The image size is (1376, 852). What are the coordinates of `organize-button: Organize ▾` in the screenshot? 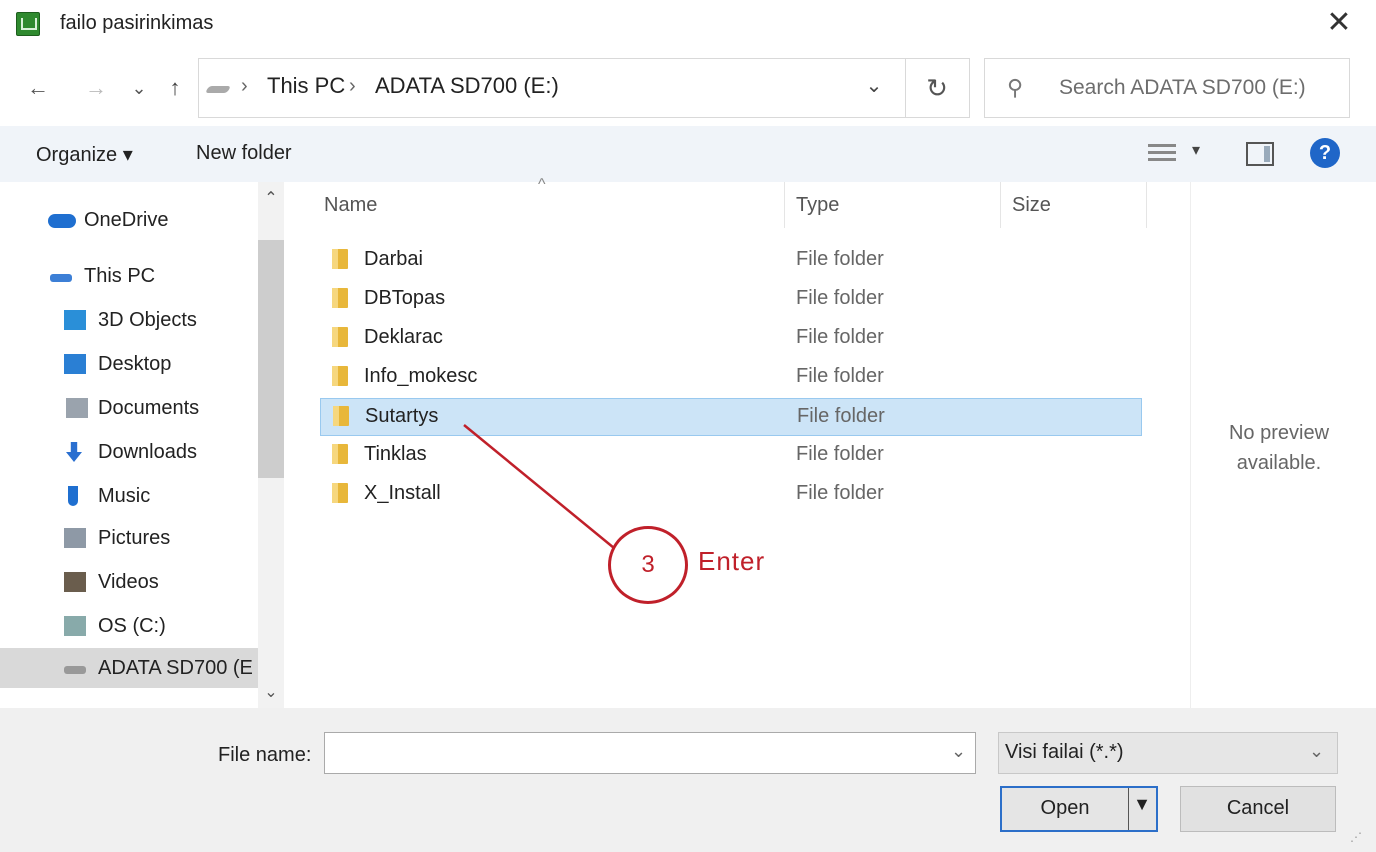 It's located at (84, 154).